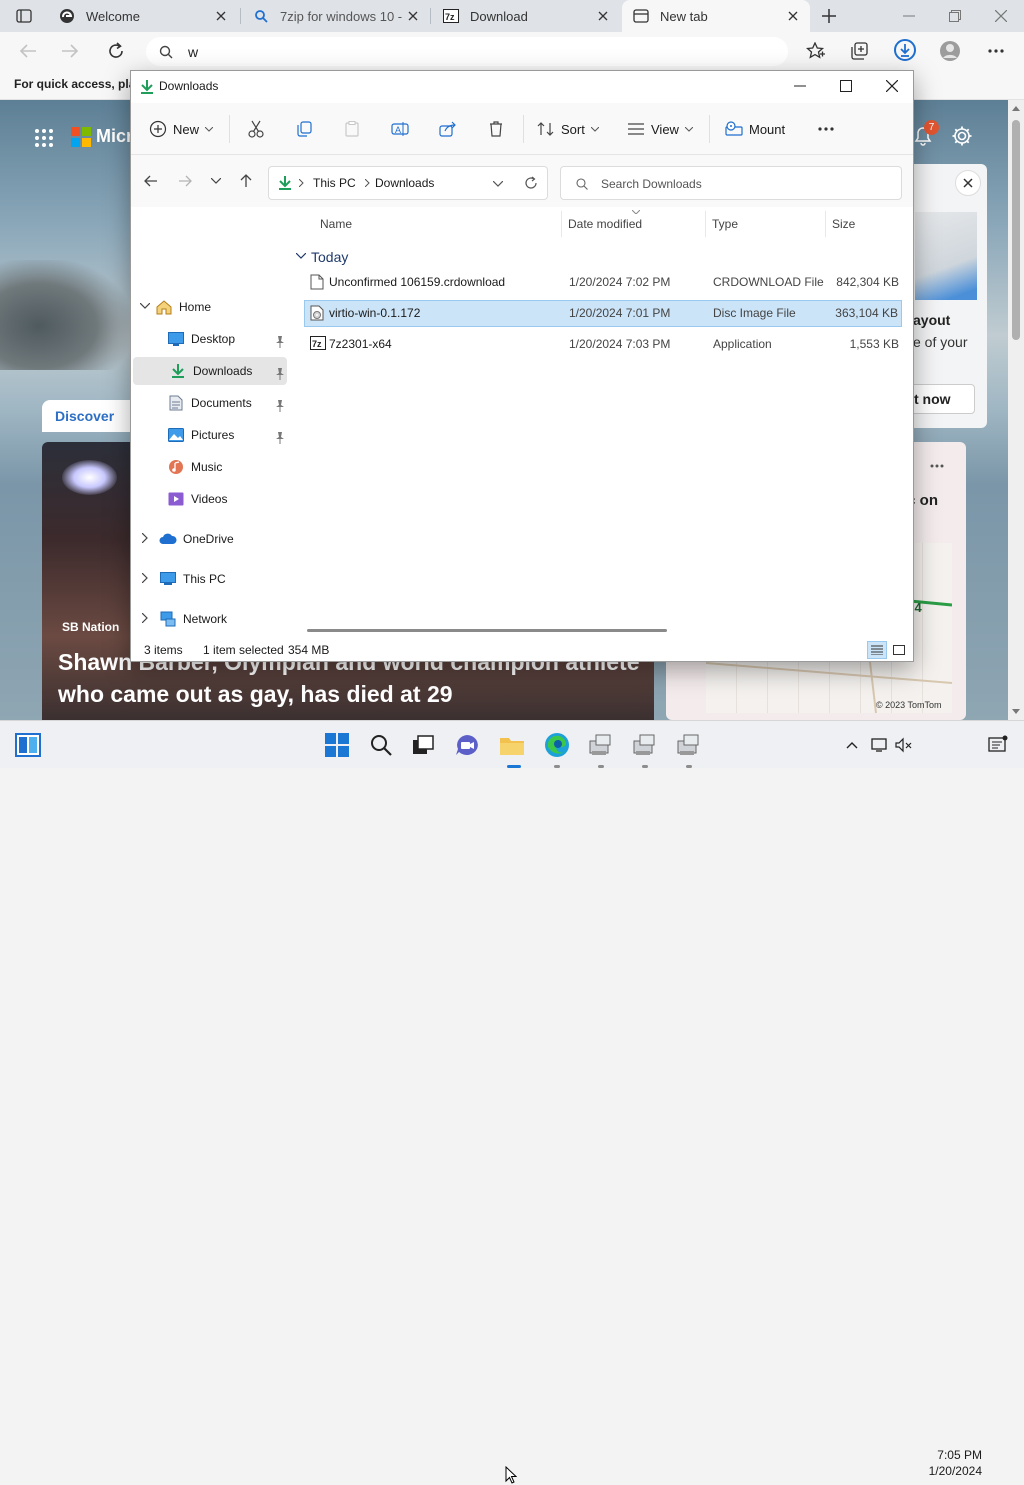  Describe the element at coordinates (522, 87) in the screenshot. I see `explorer-title-bar: Downloads` at that location.